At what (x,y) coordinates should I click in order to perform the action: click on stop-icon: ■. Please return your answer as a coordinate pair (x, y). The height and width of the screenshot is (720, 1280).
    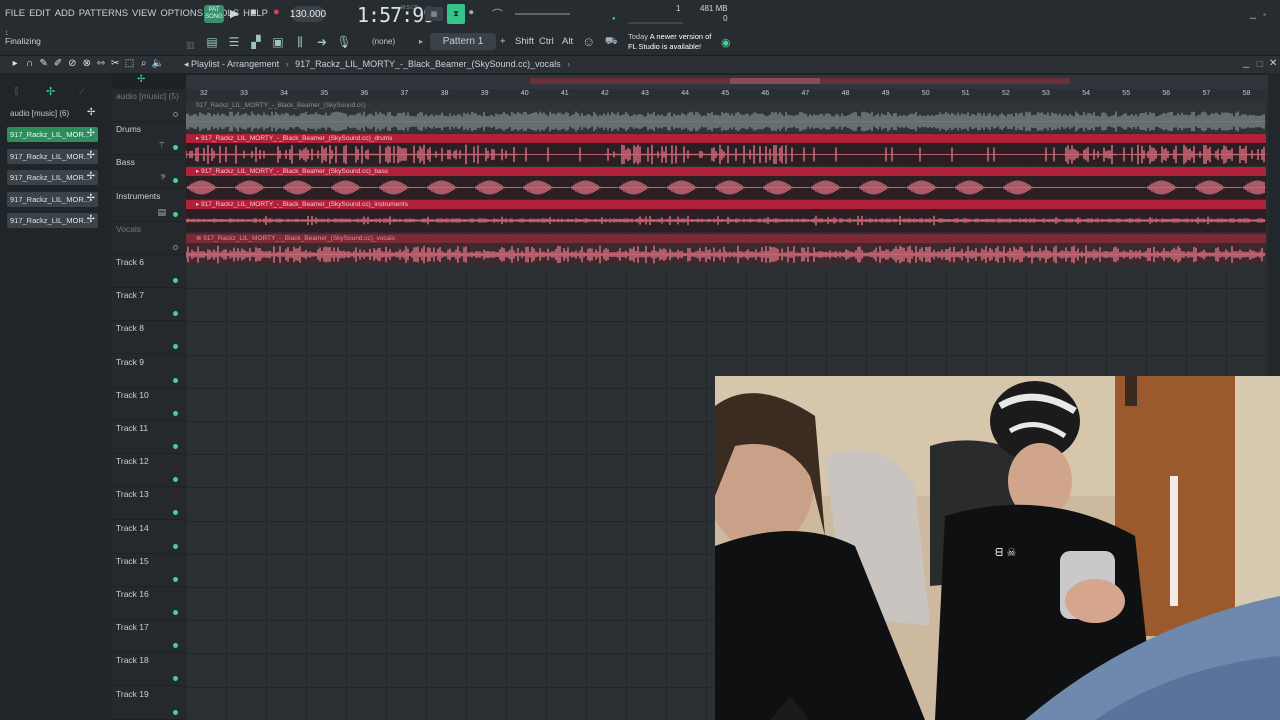
    Looking at the image, I should click on (253, 12).